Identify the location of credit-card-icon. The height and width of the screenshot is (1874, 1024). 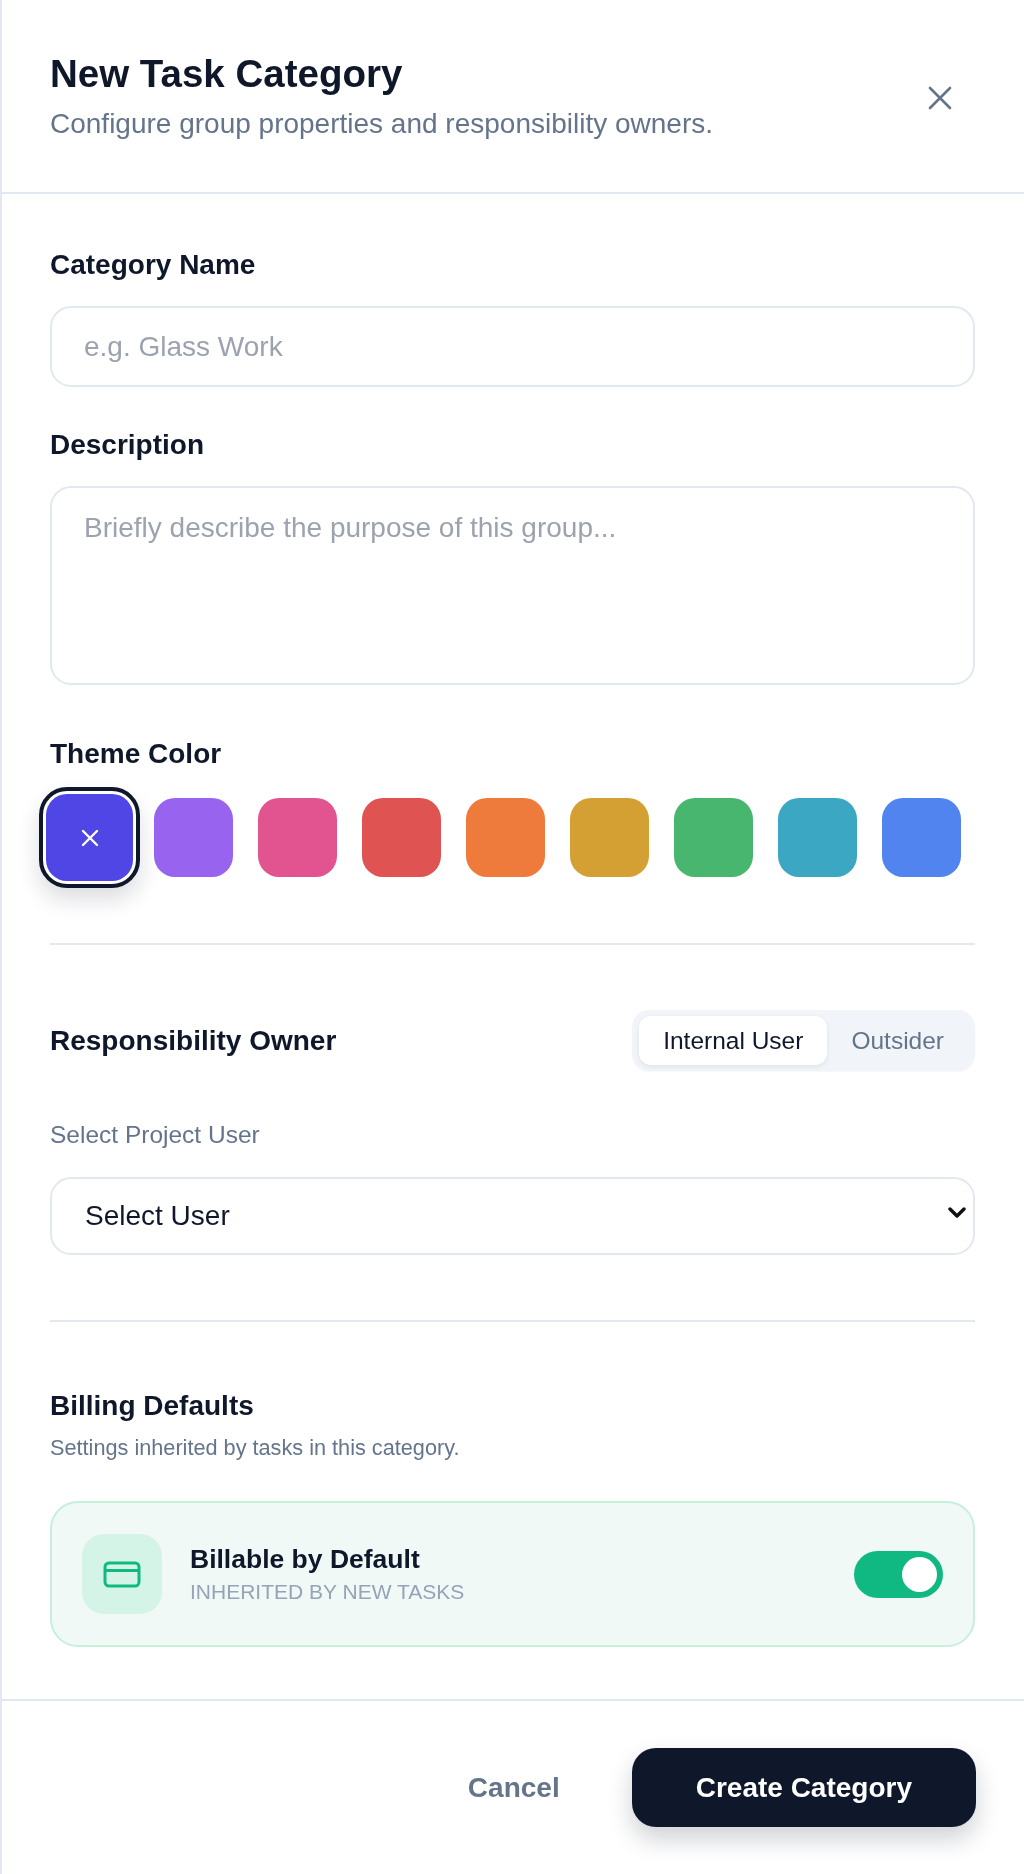
(122, 1574).